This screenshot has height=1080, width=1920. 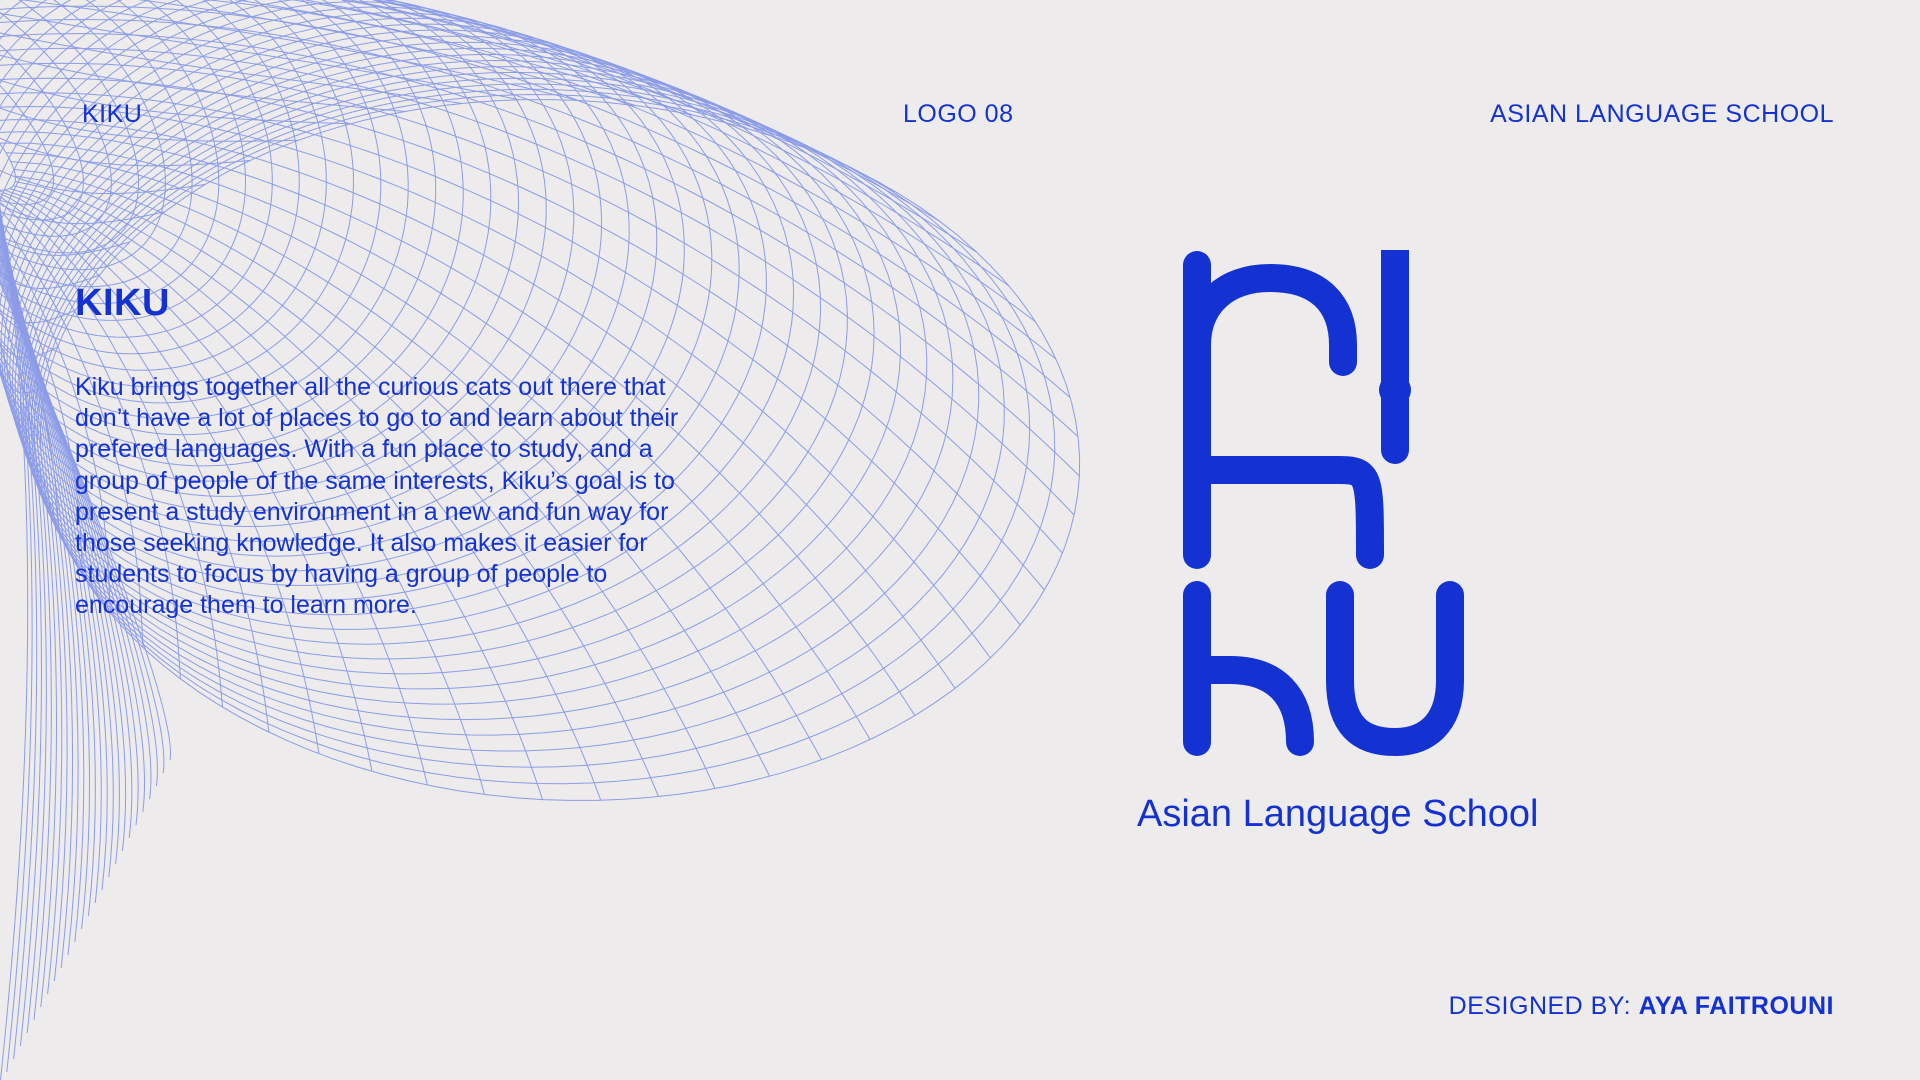 I want to click on kiku-logo-mark, so click(x=1323, y=503).